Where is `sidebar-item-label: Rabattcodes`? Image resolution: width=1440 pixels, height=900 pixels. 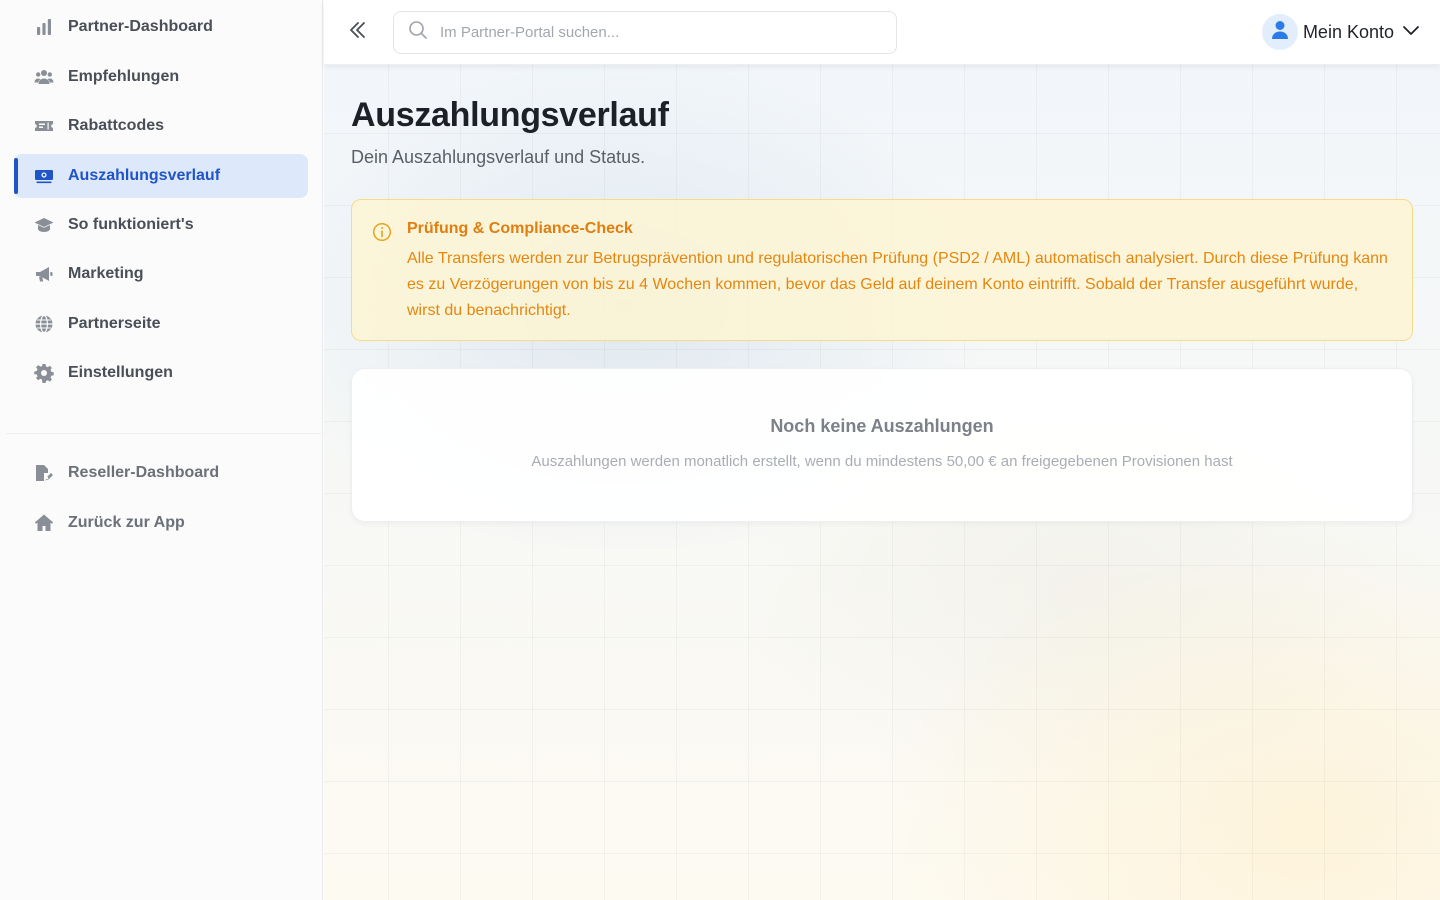
sidebar-item-label: Rabattcodes is located at coordinates (116, 125).